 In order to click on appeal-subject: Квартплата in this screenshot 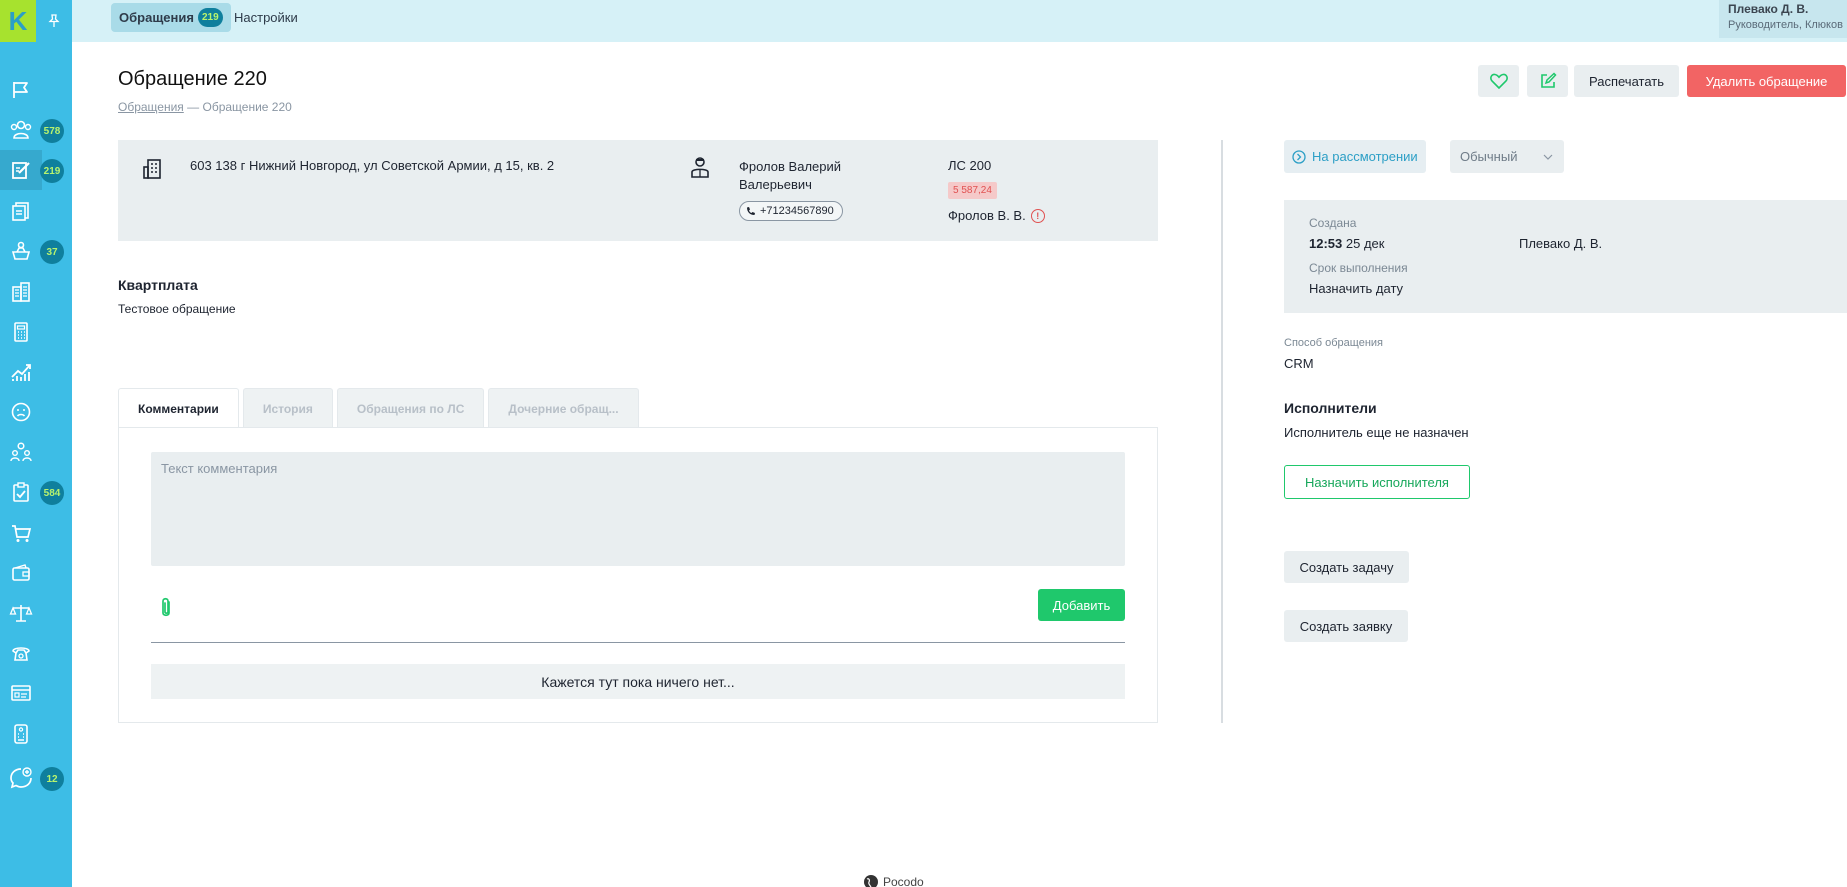, I will do `click(158, 285)`.